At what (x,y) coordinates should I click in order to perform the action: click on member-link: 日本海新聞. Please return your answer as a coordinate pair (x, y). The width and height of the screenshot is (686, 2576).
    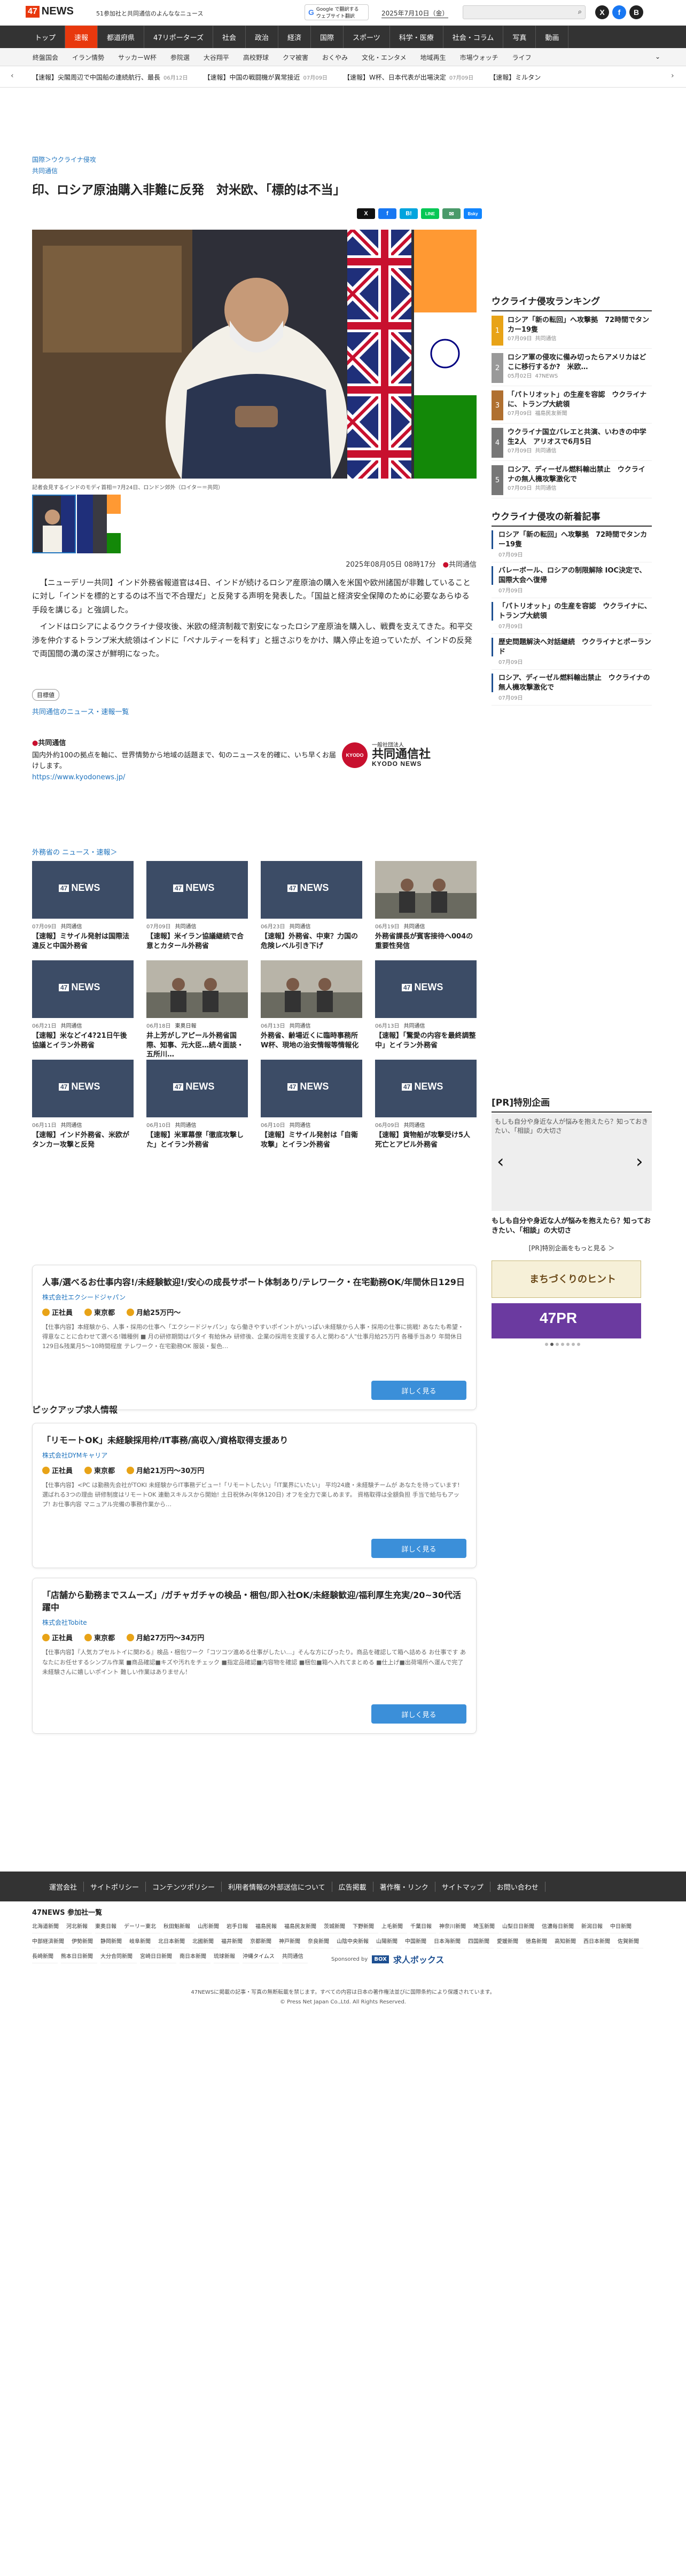
    Looking at the image, I should click on (449, 1940).